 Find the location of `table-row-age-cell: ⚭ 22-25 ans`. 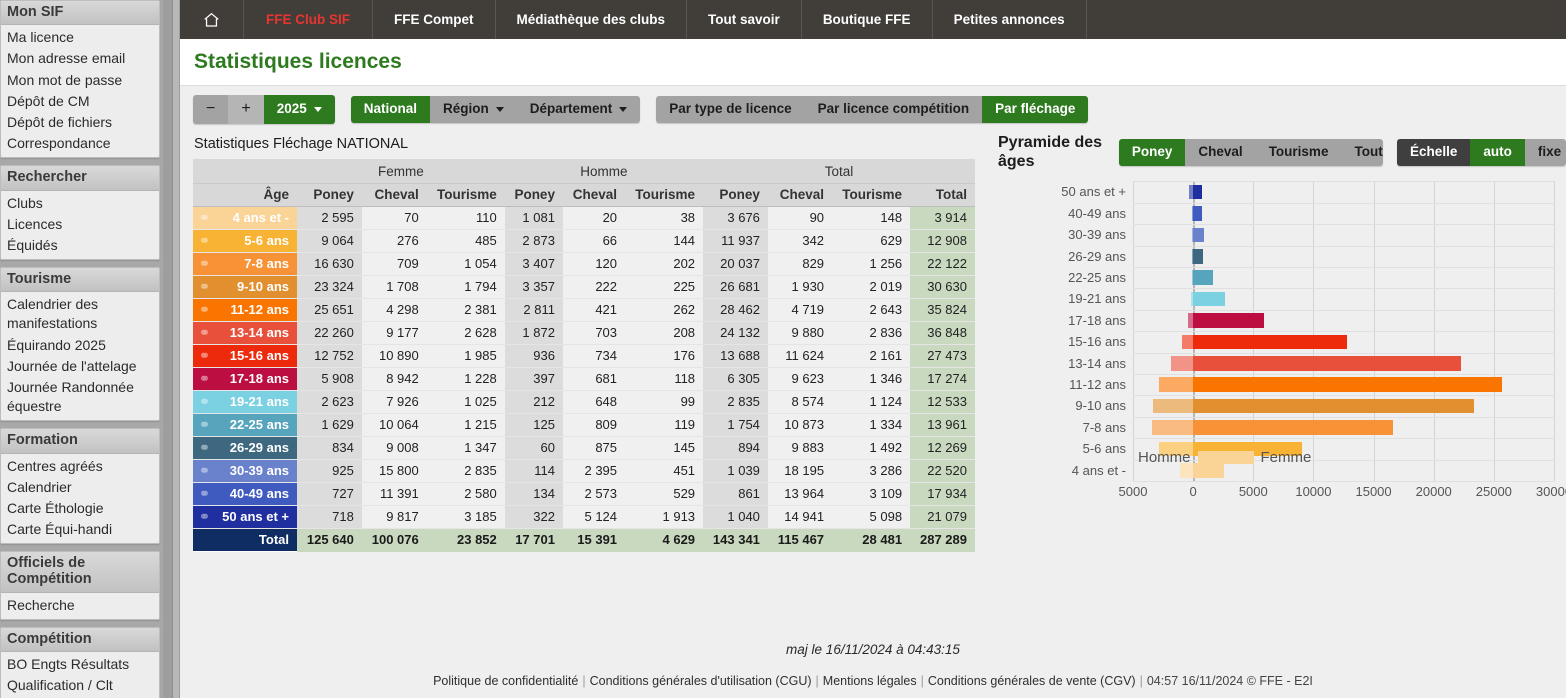

table-row-age-cell: ⚭ 22-25 ans is located at coordinates (245, 425).